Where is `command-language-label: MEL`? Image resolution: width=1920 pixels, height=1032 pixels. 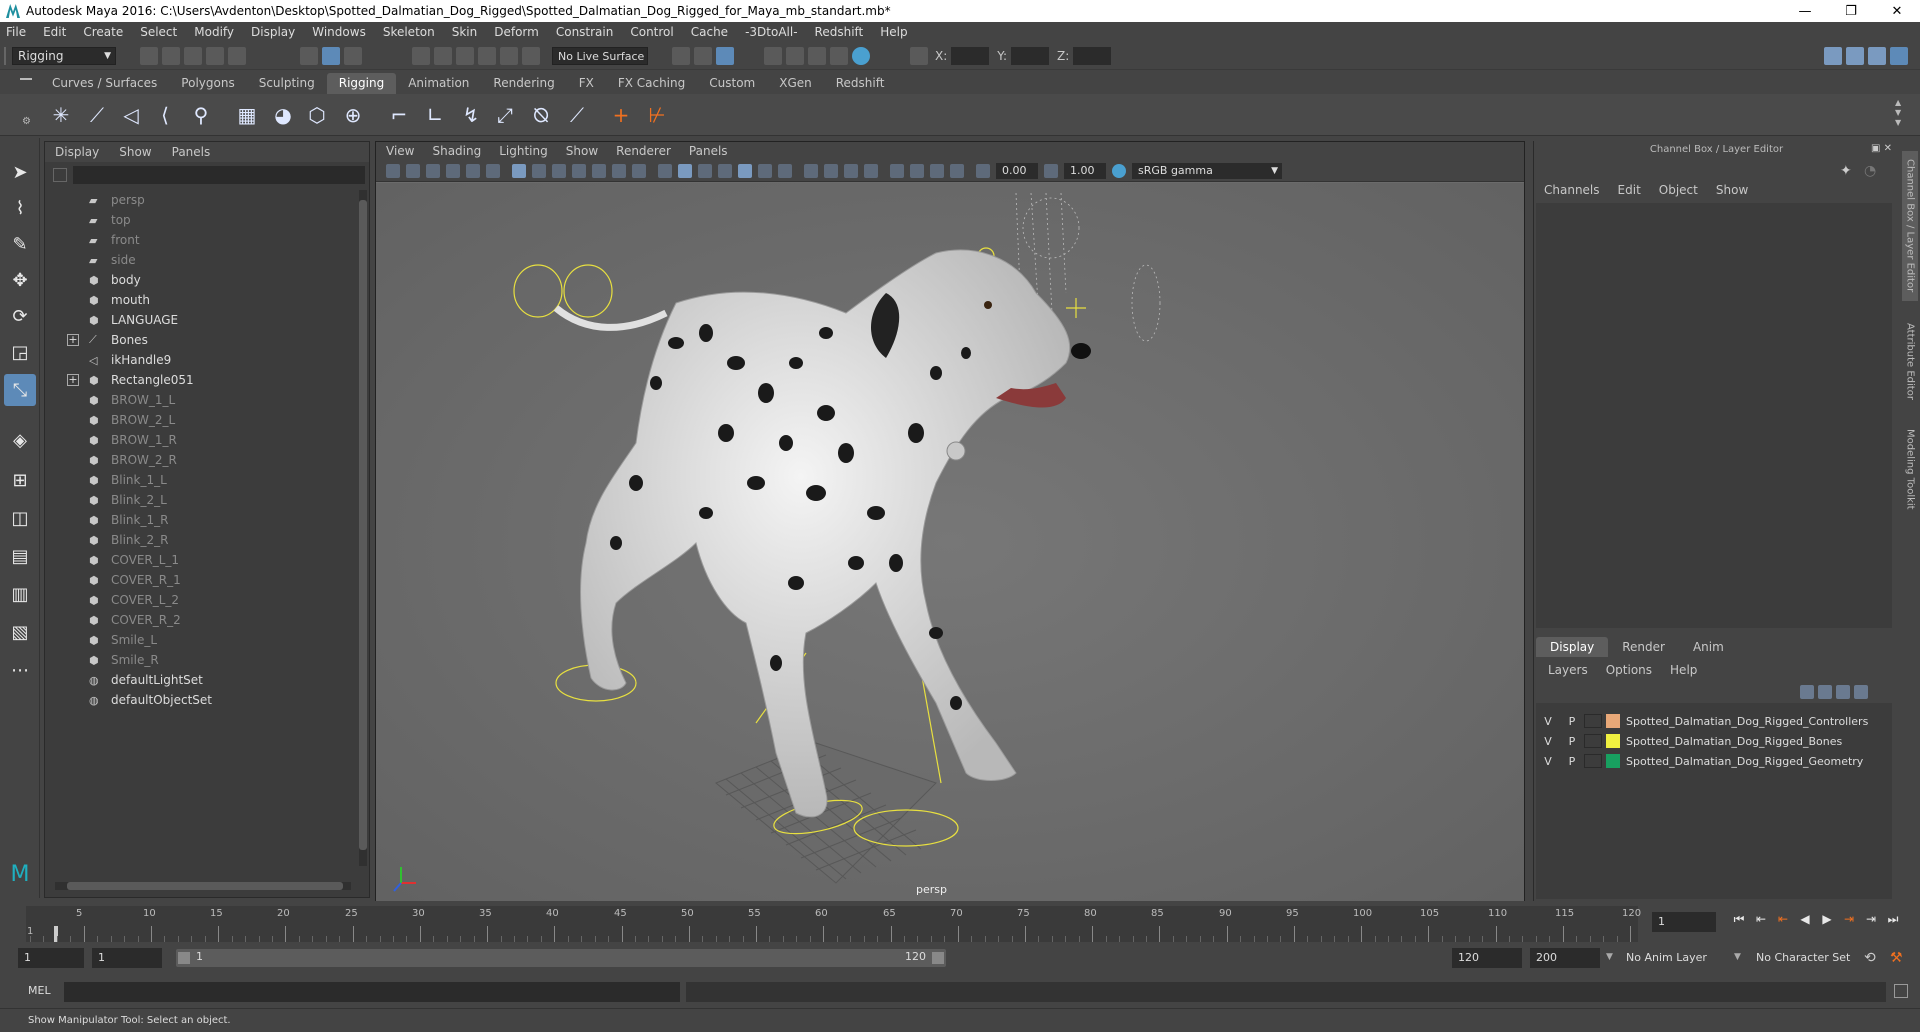
command-language-label: MEL is located at coordinates (39, 990).